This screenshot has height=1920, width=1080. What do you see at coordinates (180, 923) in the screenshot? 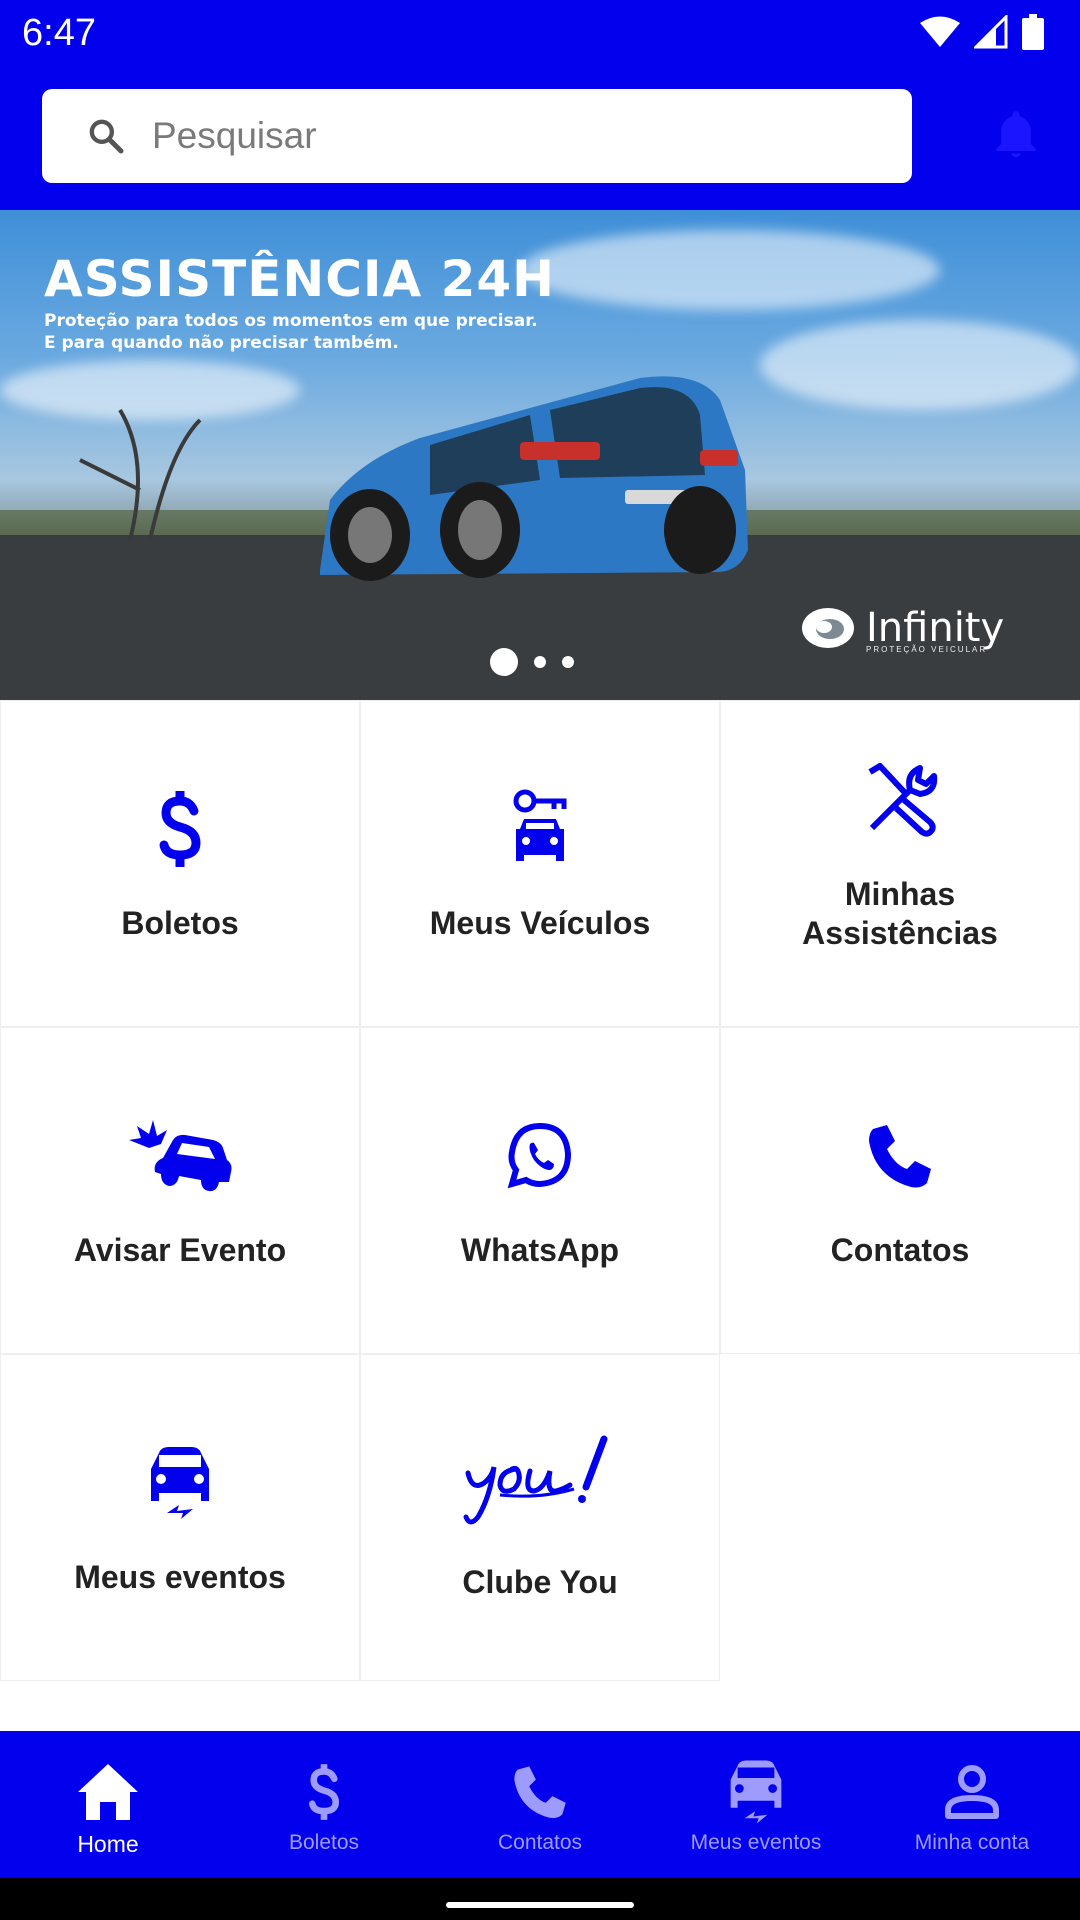
I see `tile-label: Boletos` at bounding box center [180, 923].